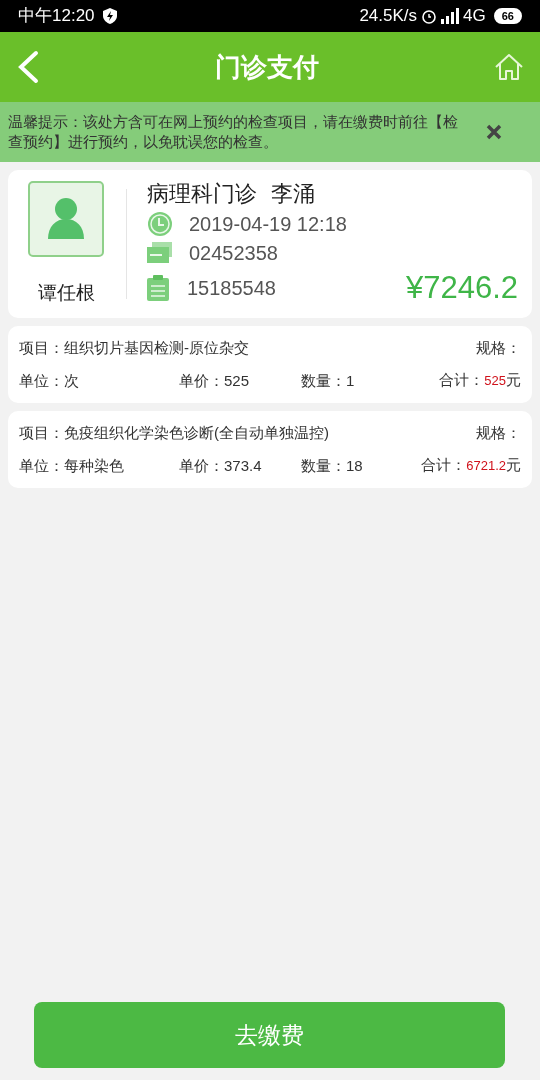 The image size is (540, 1080). I want to click on total-amount: ¥7246.2, so click(461, 287).